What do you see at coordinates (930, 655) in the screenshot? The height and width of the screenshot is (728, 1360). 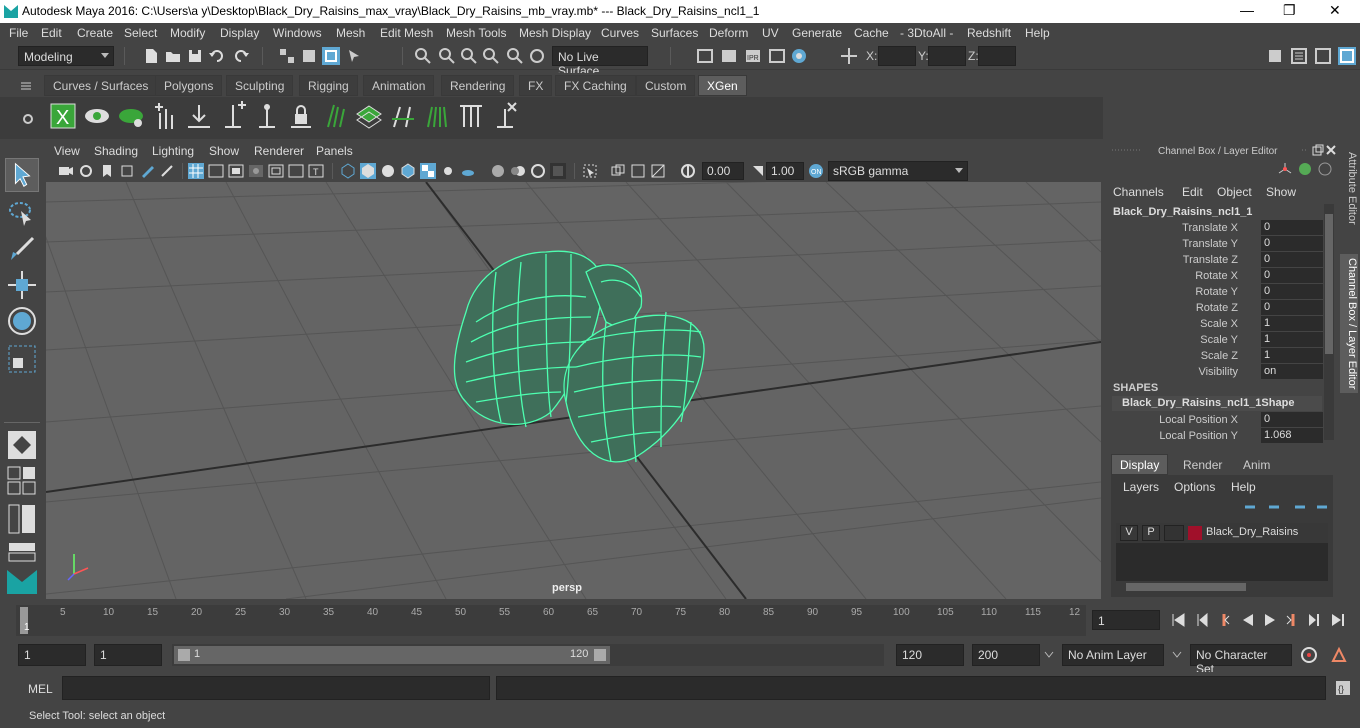 I see `playback-end-input: 120` at bounding box center [930, 655].